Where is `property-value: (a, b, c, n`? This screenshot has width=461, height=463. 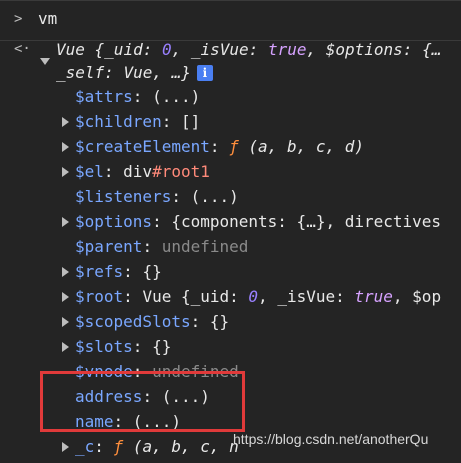
property-value: (a, b, c, n is located at coordinates (185, 446).